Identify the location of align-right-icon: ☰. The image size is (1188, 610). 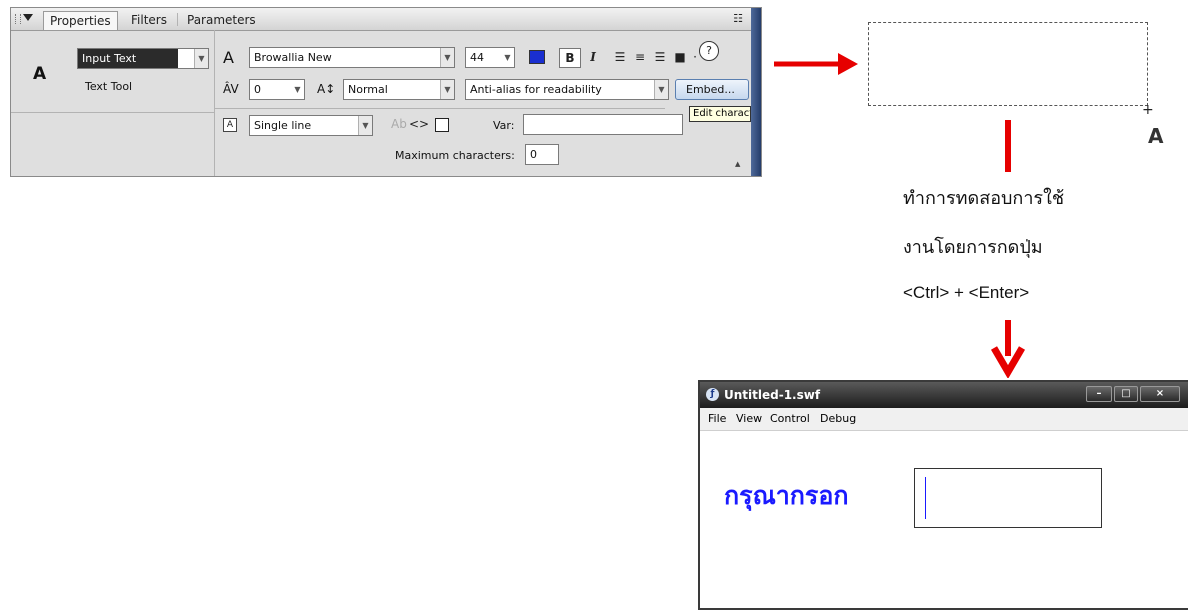
(660, 57).